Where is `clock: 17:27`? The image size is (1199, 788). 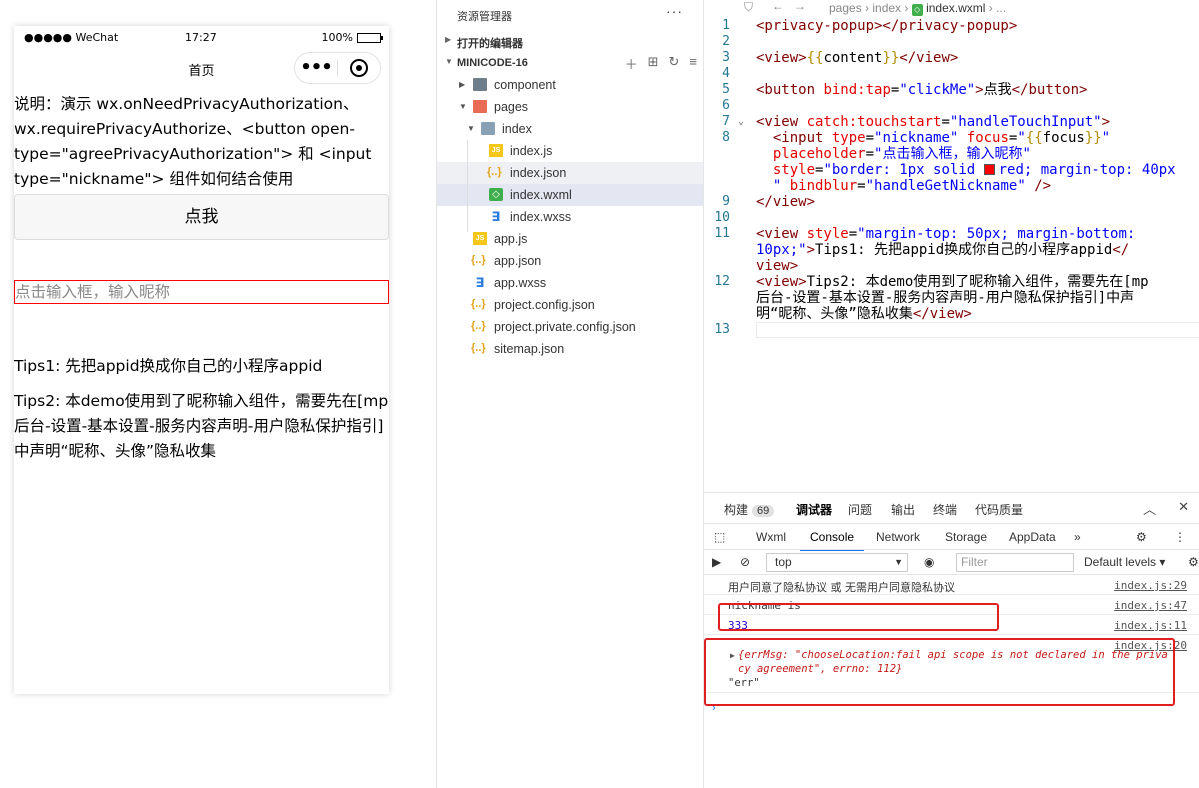 clock: 17:27 is located at coordinates (201, 37).